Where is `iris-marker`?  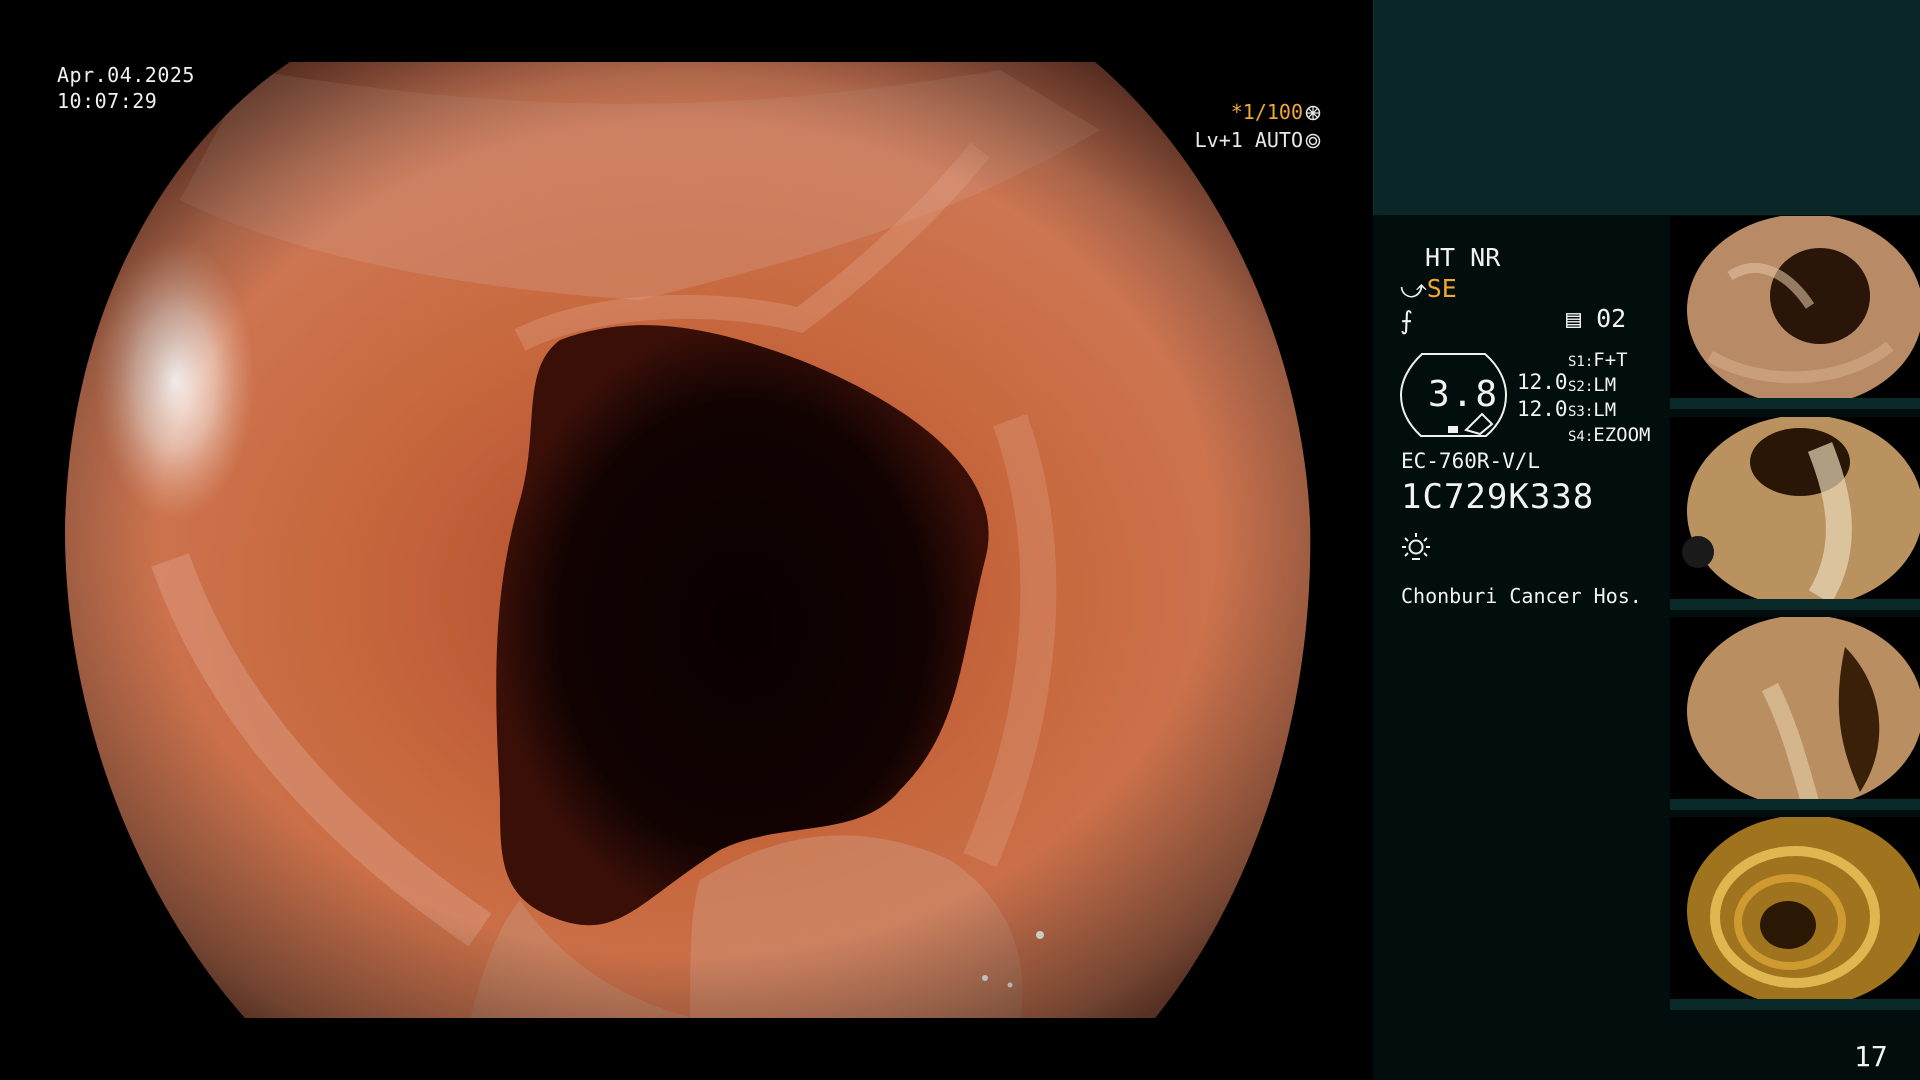
iris-marker is located at coordinates (1453, 429).